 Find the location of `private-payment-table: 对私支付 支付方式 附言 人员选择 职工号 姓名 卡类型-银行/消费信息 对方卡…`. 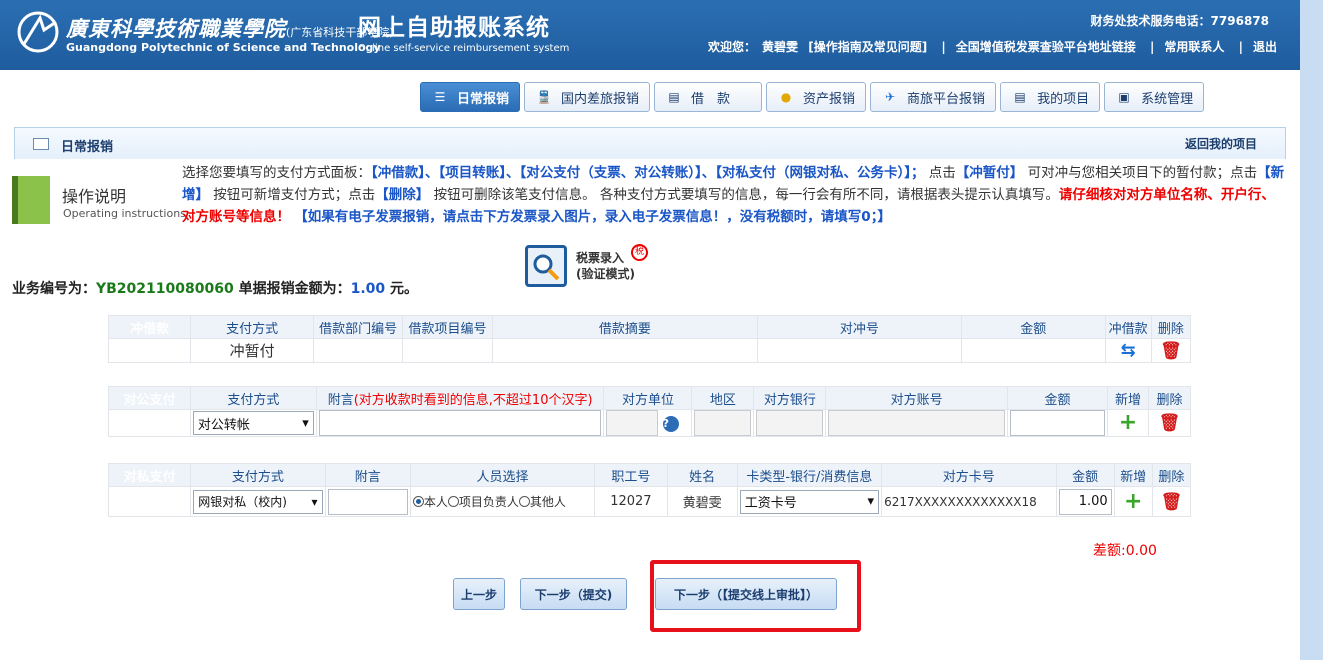

private-payment-table: 对私支付 支付方式 附言 人员选择 职工号 姓名 卡类型-银行/消费信息 对方卡… is located at coordinates (649, 490).